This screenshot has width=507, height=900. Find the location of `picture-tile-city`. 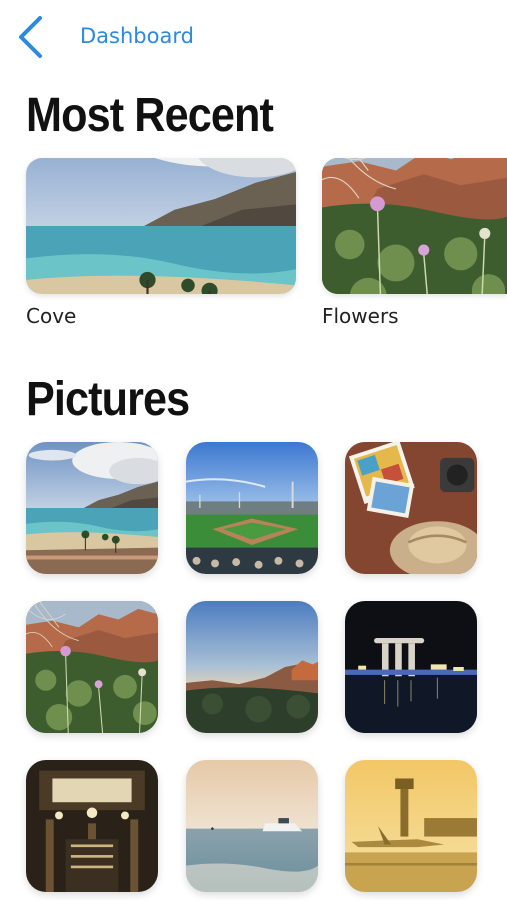

picture-tile-city is located at coordinates (411, 667).